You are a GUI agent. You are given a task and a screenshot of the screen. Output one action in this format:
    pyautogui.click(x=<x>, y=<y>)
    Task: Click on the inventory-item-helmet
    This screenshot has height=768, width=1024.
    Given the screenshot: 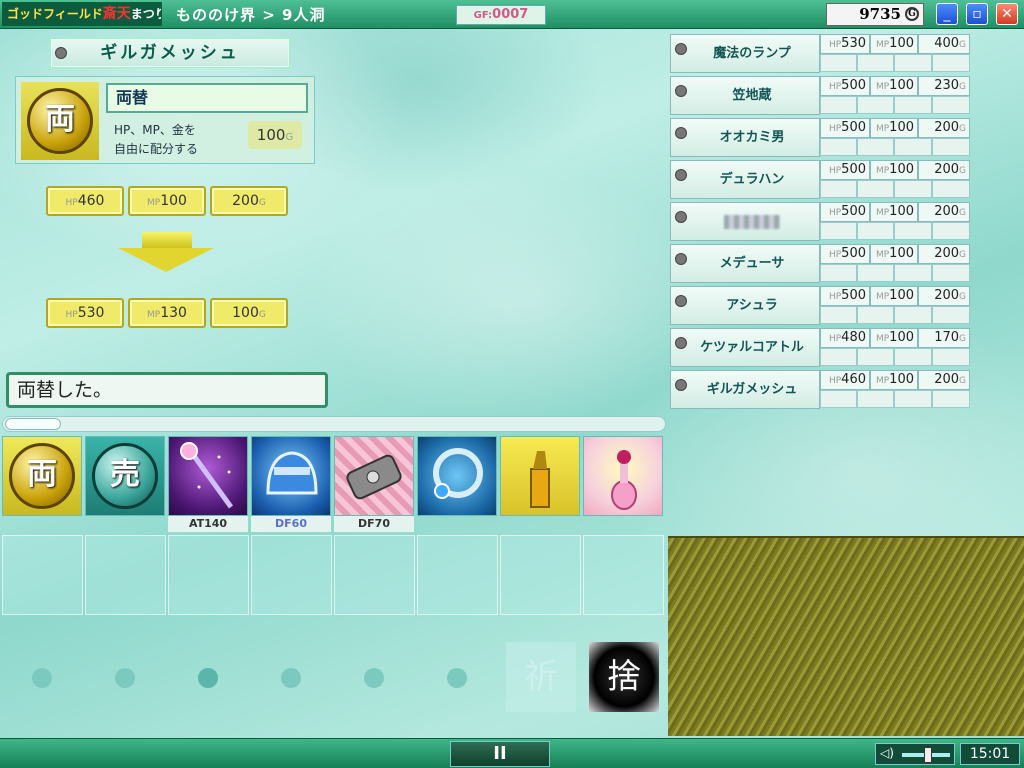 What is the action you would take?
    pyautogui.click(x=291, y=476)
    